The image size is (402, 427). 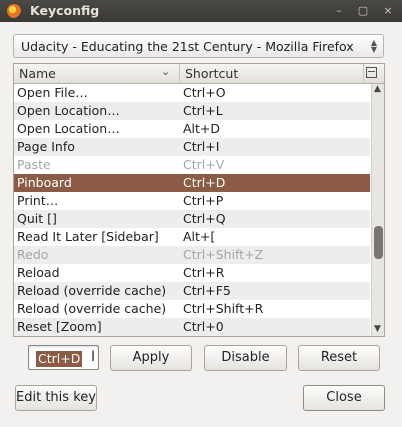 I want to click on table-row: Redo Ctrl+Shift+Z, so click(x=192, y=255).